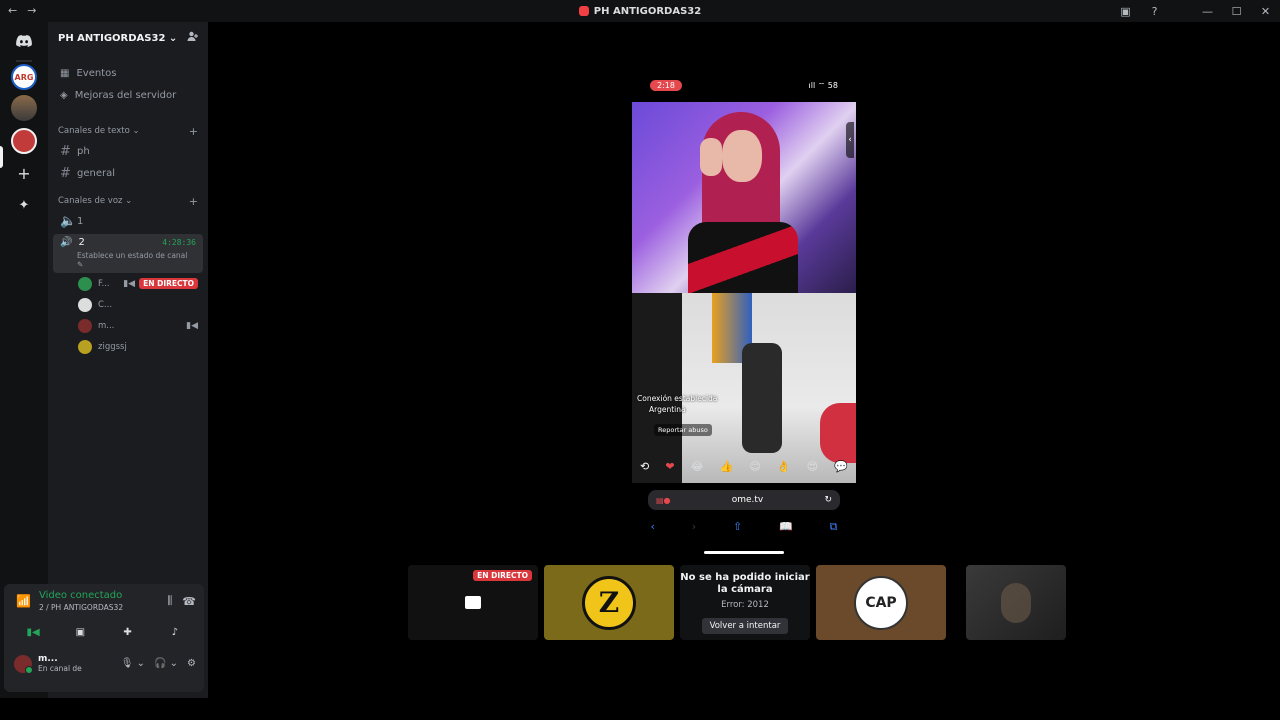 The width and height of the screenshot is (1280, 720). I want to click on title-bar: ← → PH ANTIGORDAS32 ▣ ? — ☐ ✕, so click(640, 11).